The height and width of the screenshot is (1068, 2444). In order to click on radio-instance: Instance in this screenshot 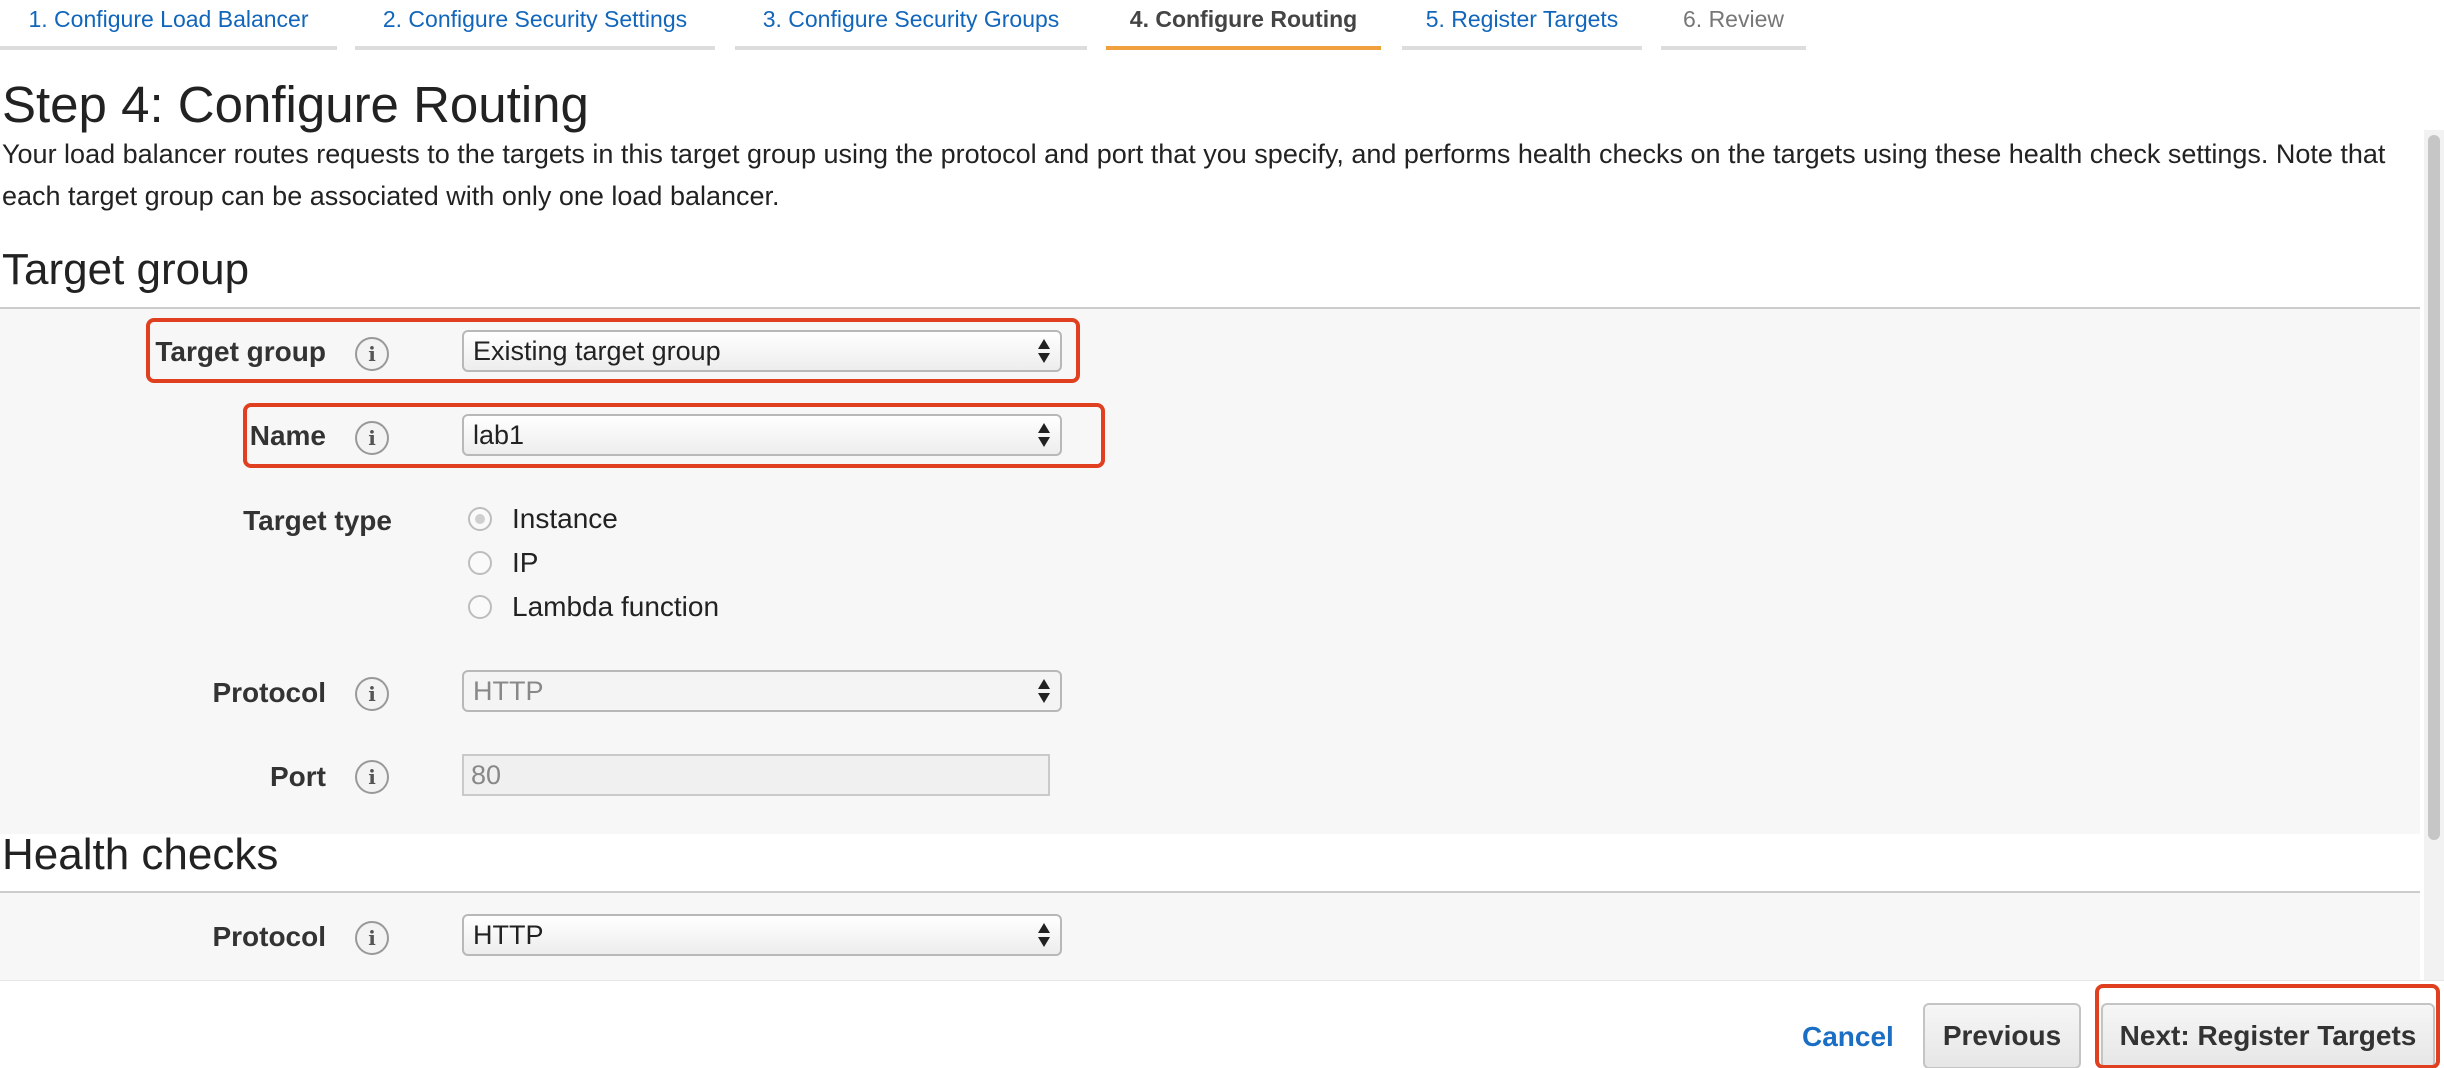, I will do `click(543, 519)`.